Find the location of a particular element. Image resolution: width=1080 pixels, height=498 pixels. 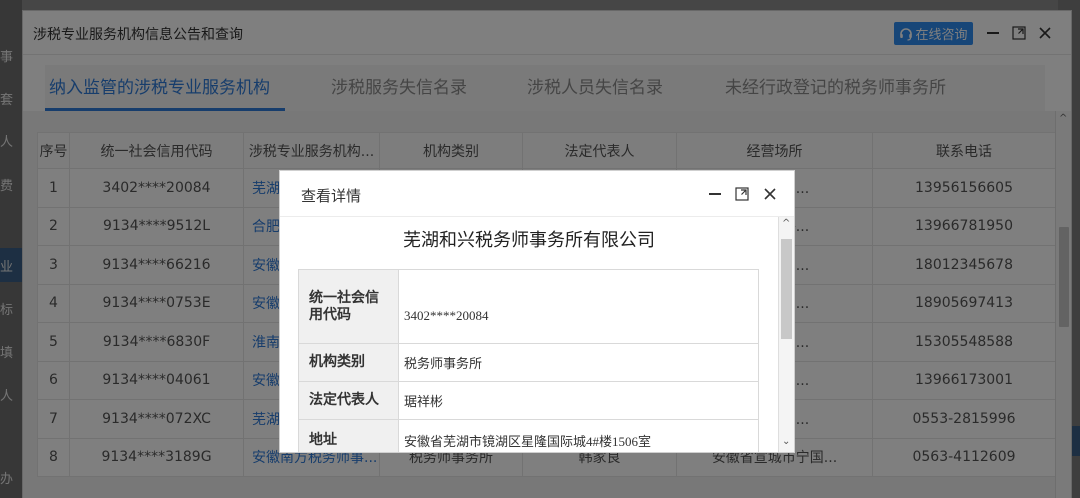

field-value: 琚祥彬 is located at coordinates (578, 400).